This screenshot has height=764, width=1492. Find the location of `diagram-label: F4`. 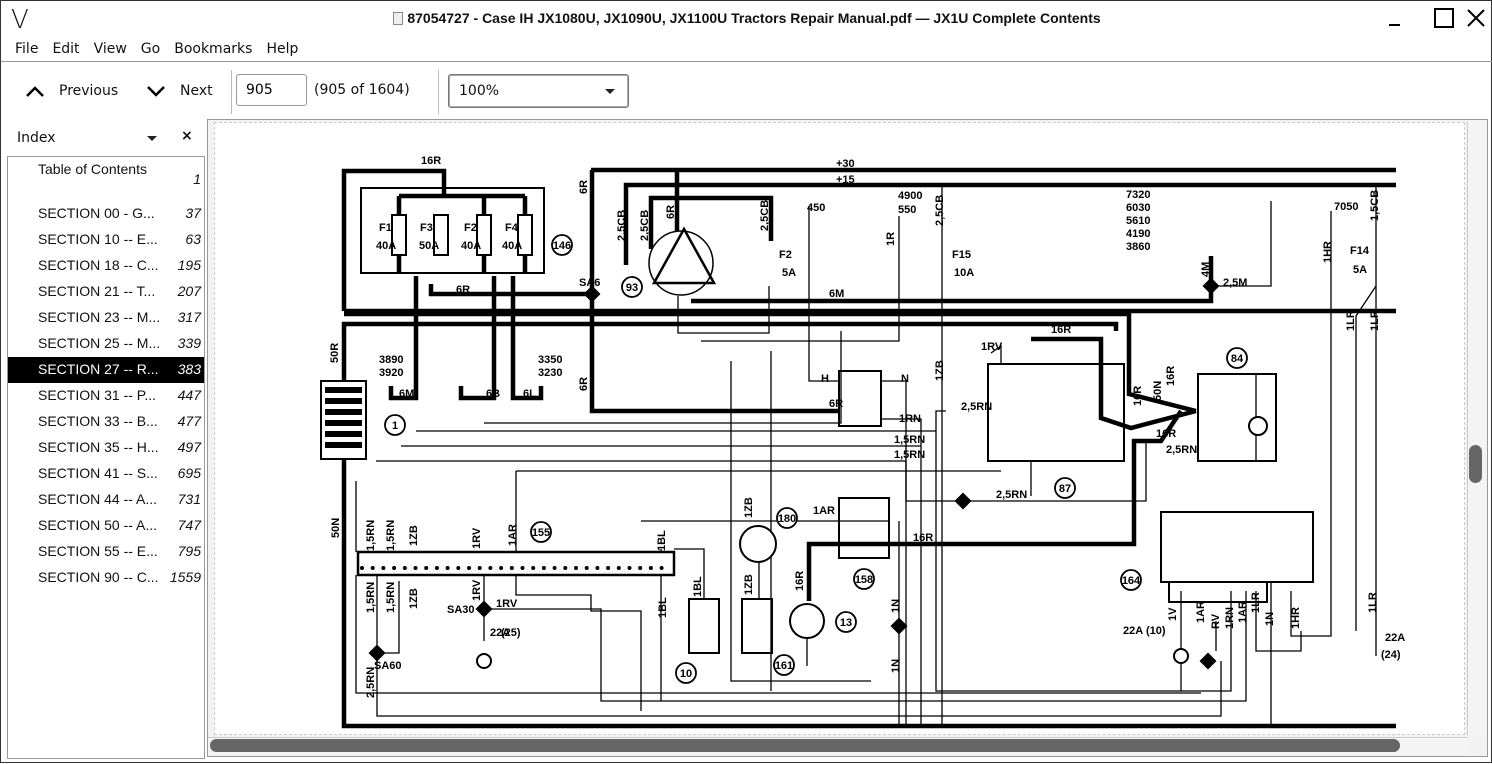

diagram-label: F4 is located at coordinates (512, 228).